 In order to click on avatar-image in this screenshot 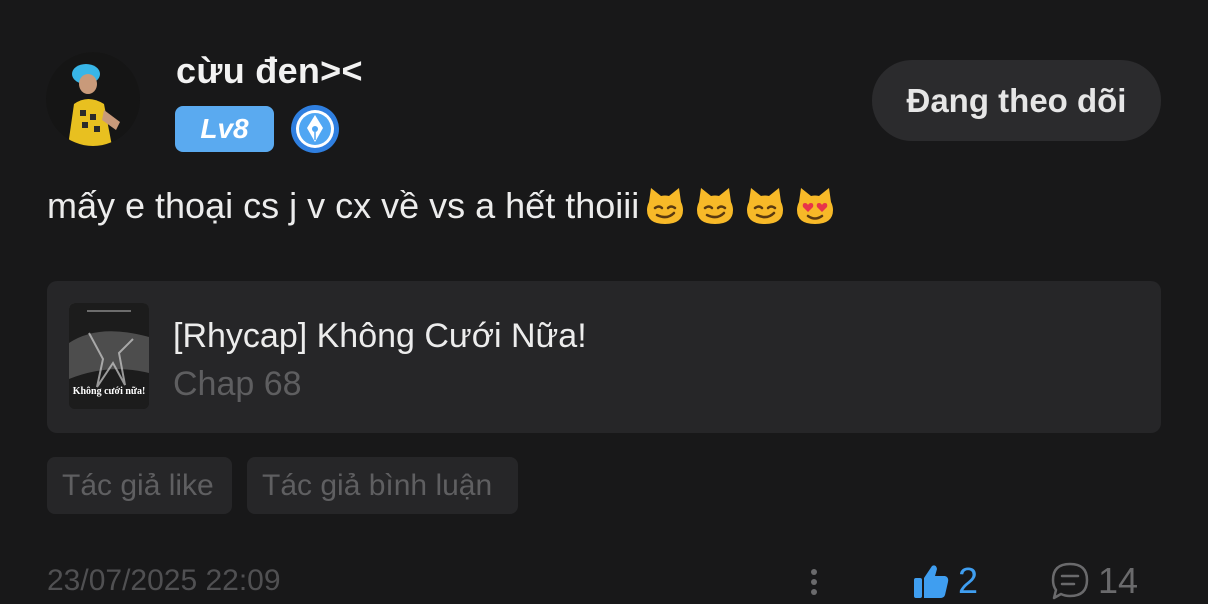, I will do `click(93, 99)`.